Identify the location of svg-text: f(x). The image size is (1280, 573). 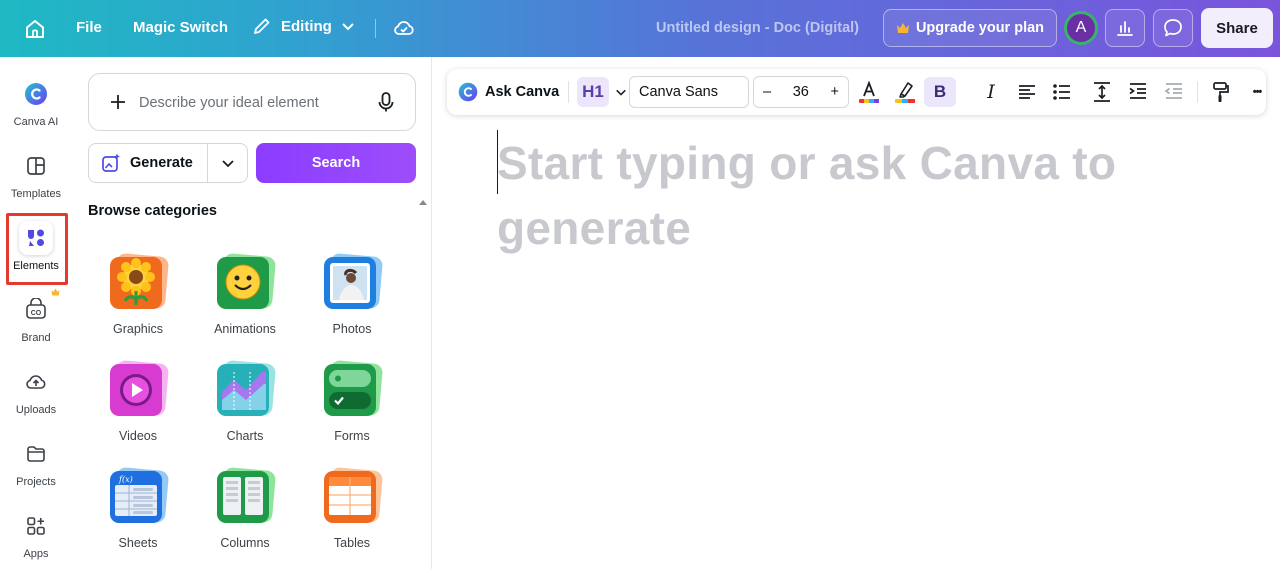
(125, 479).